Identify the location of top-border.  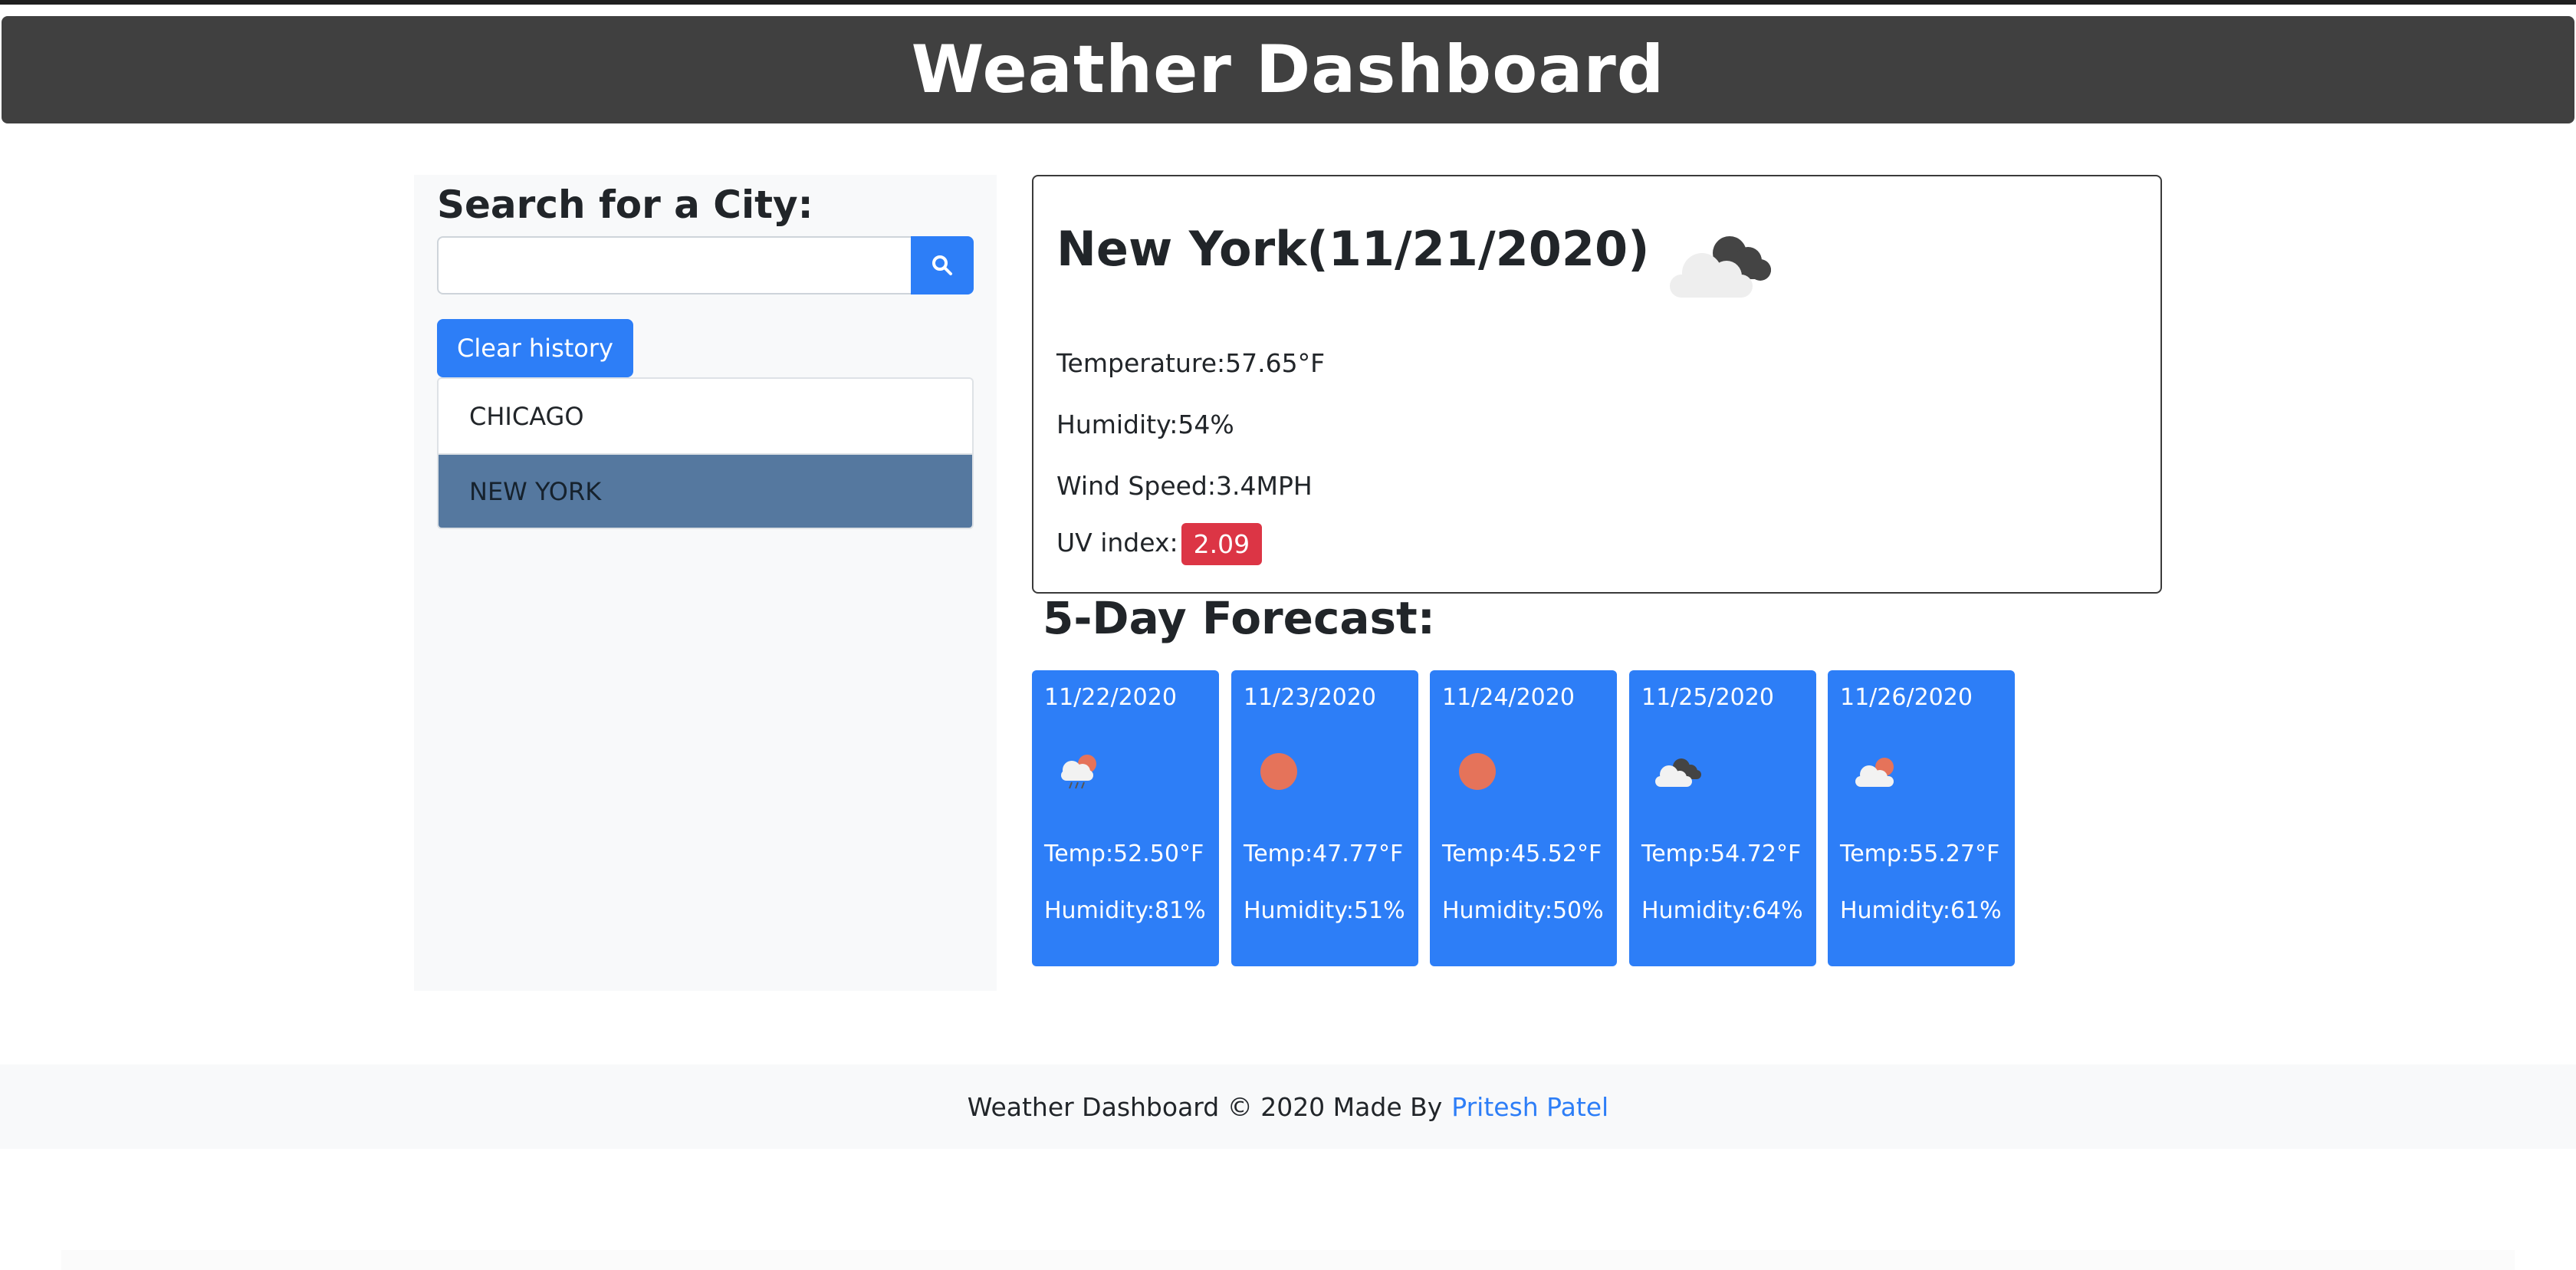
(1288, 2).